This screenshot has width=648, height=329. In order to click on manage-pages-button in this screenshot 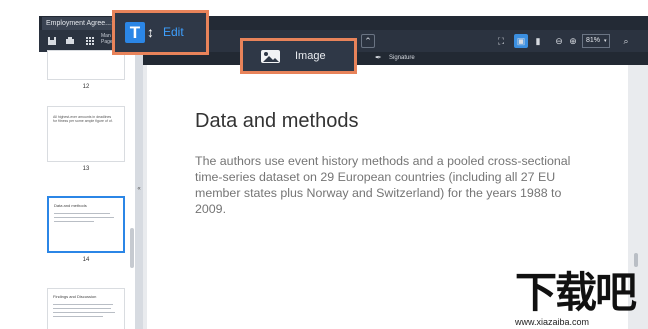, I will do `click(90, 41)`.